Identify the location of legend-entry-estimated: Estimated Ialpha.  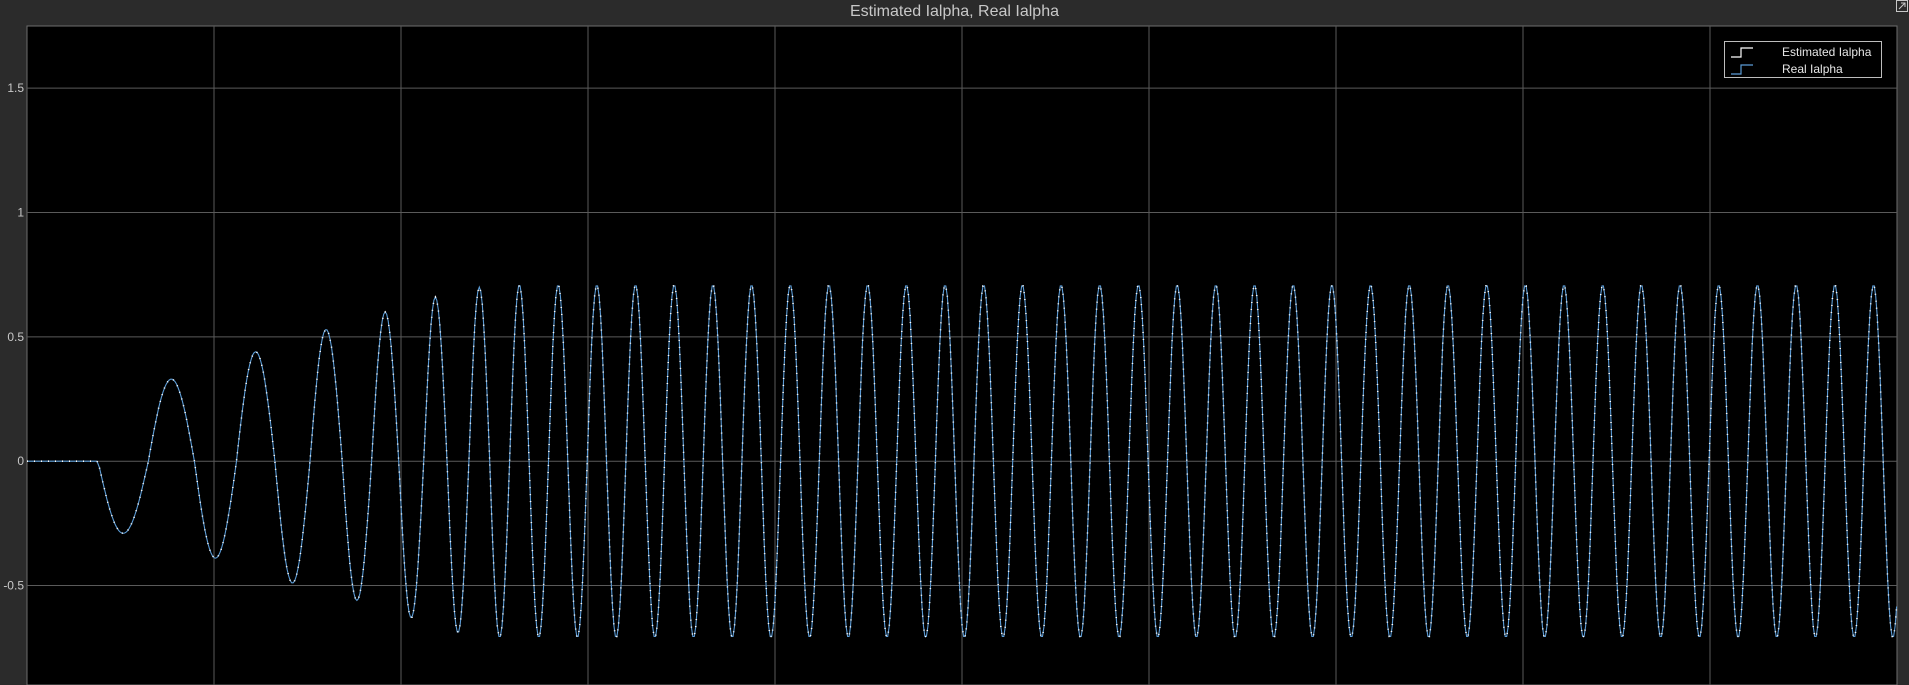
(1803, 52).